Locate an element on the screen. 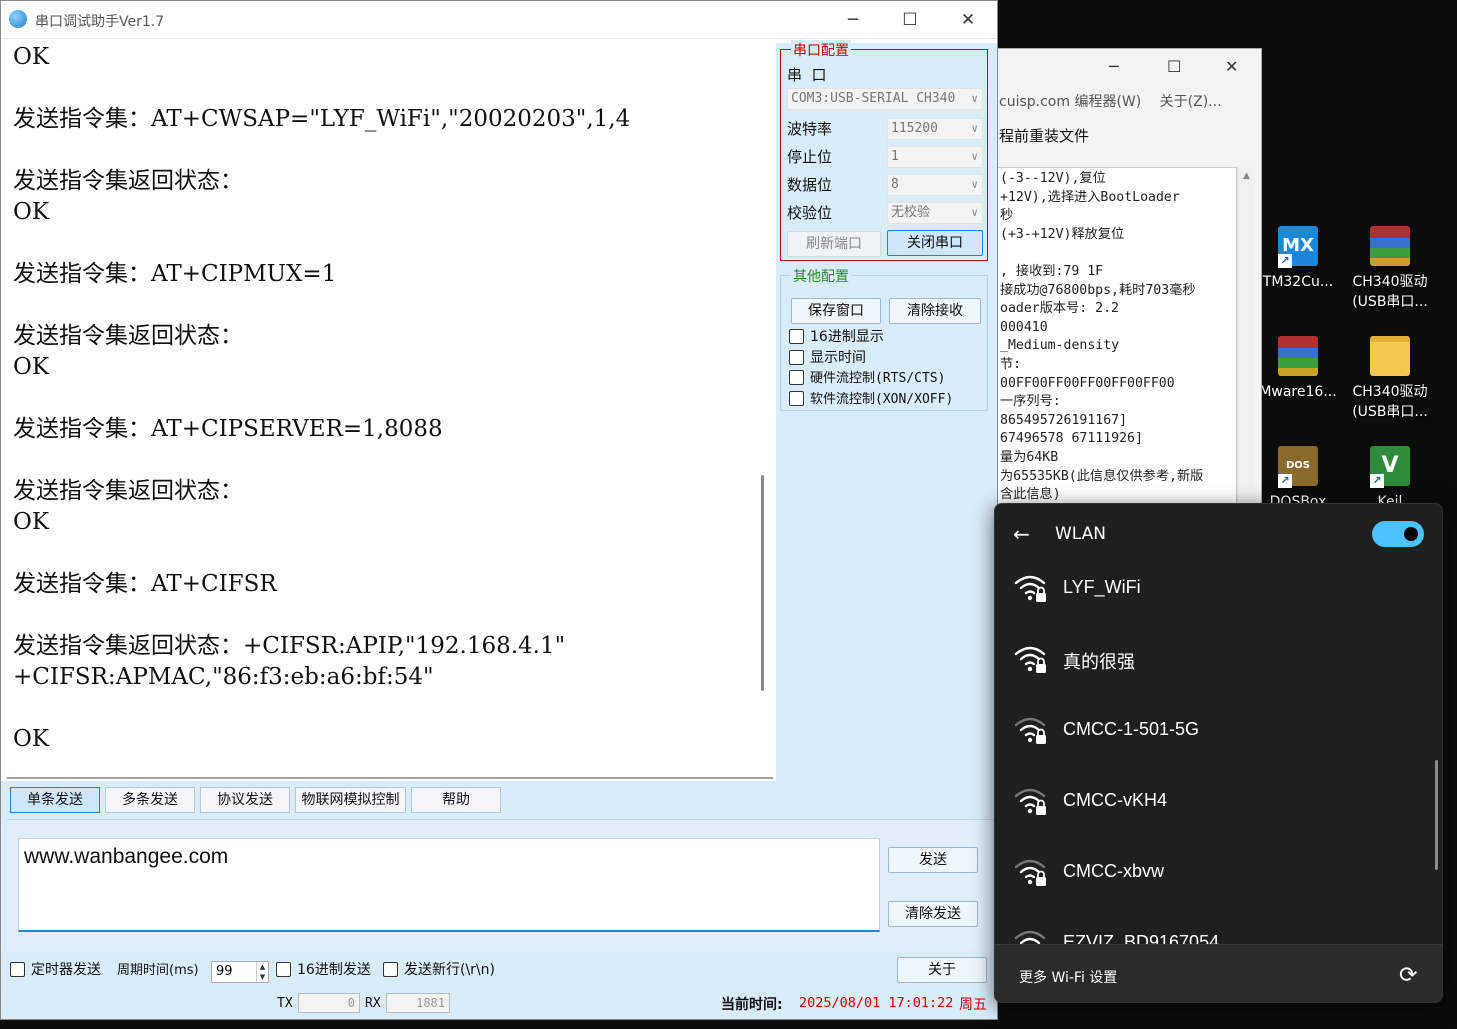  close-port-button: 关闭串口 is located at coordinates (935, 243).